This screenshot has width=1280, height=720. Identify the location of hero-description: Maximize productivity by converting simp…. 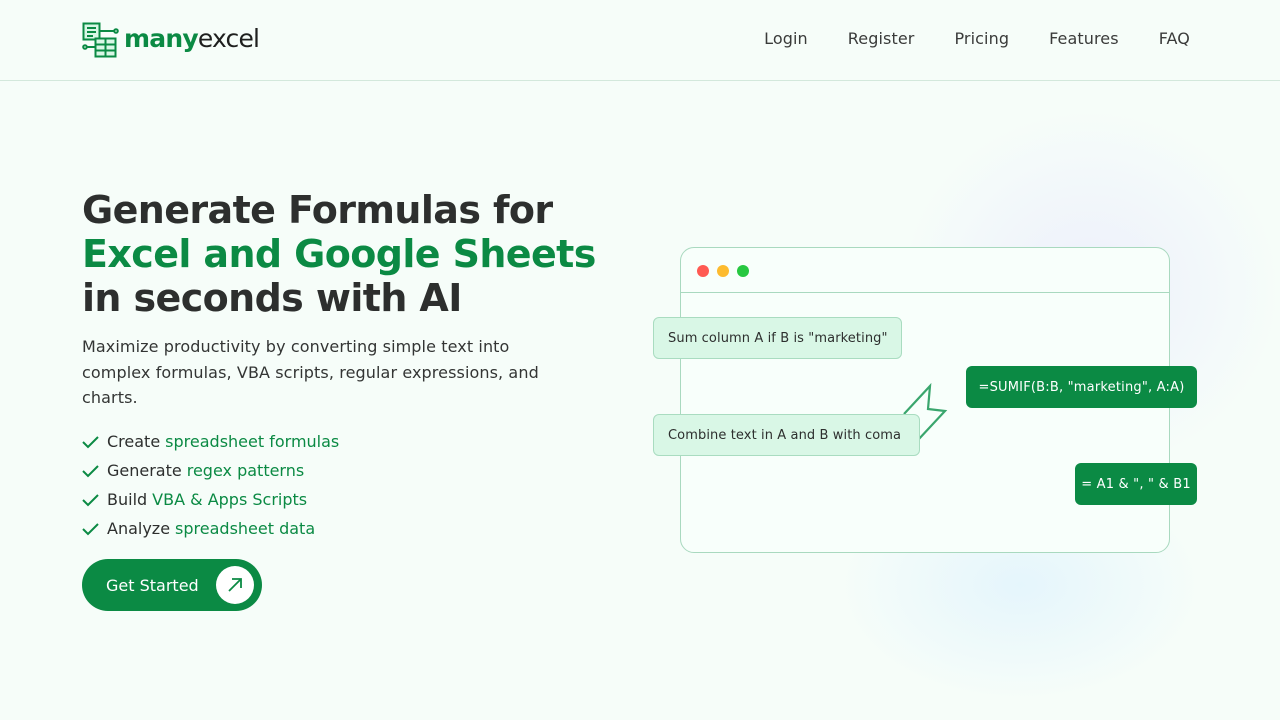
(310, 372).